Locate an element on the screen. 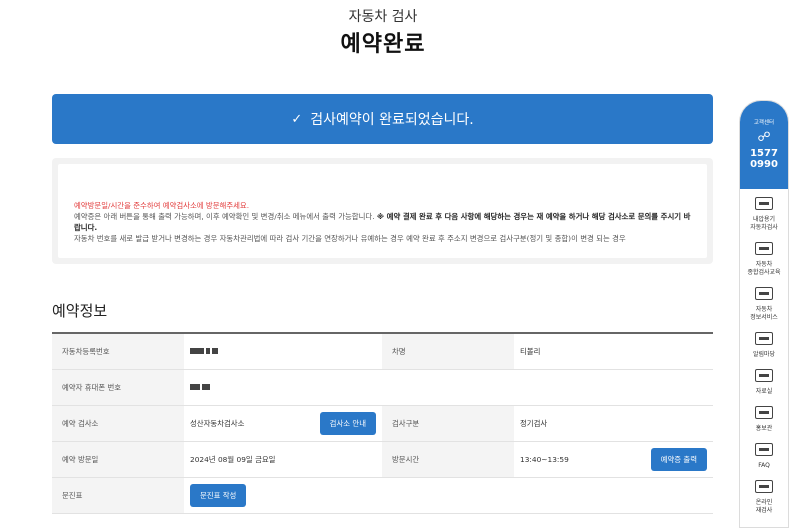 Image resolution: width=800 pixels, height=528 pixels. faq-icon is located at coordinates (764, 449).